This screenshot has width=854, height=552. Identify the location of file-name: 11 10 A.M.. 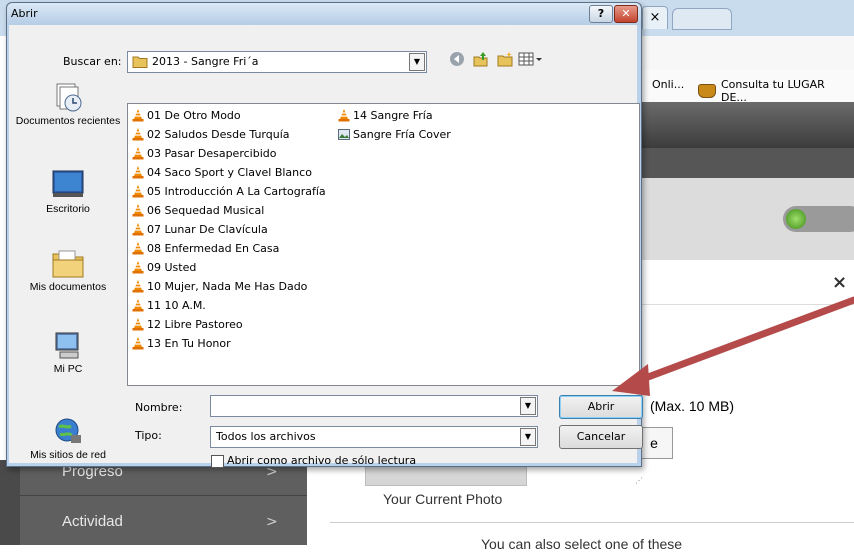
(176, 305).